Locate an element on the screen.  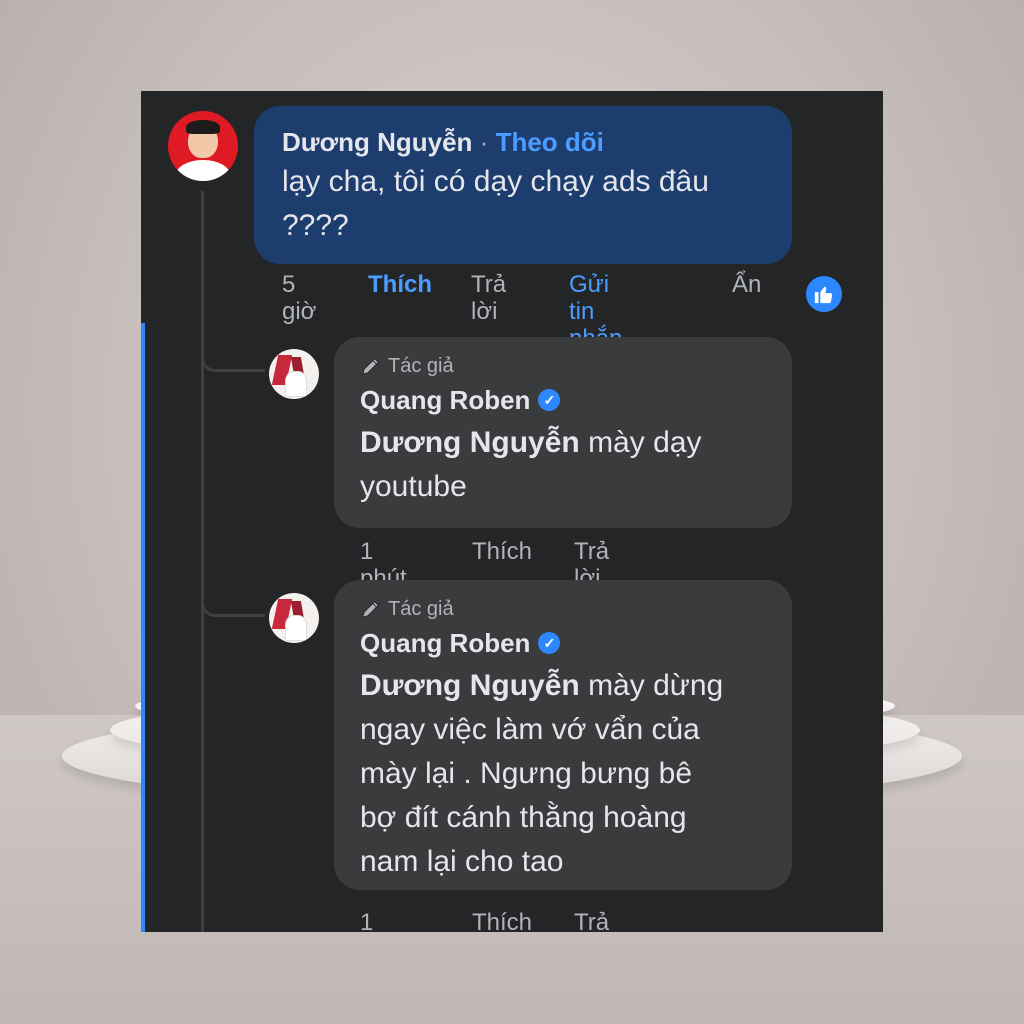
like-reaction-button is located at coordinates (824, 294).